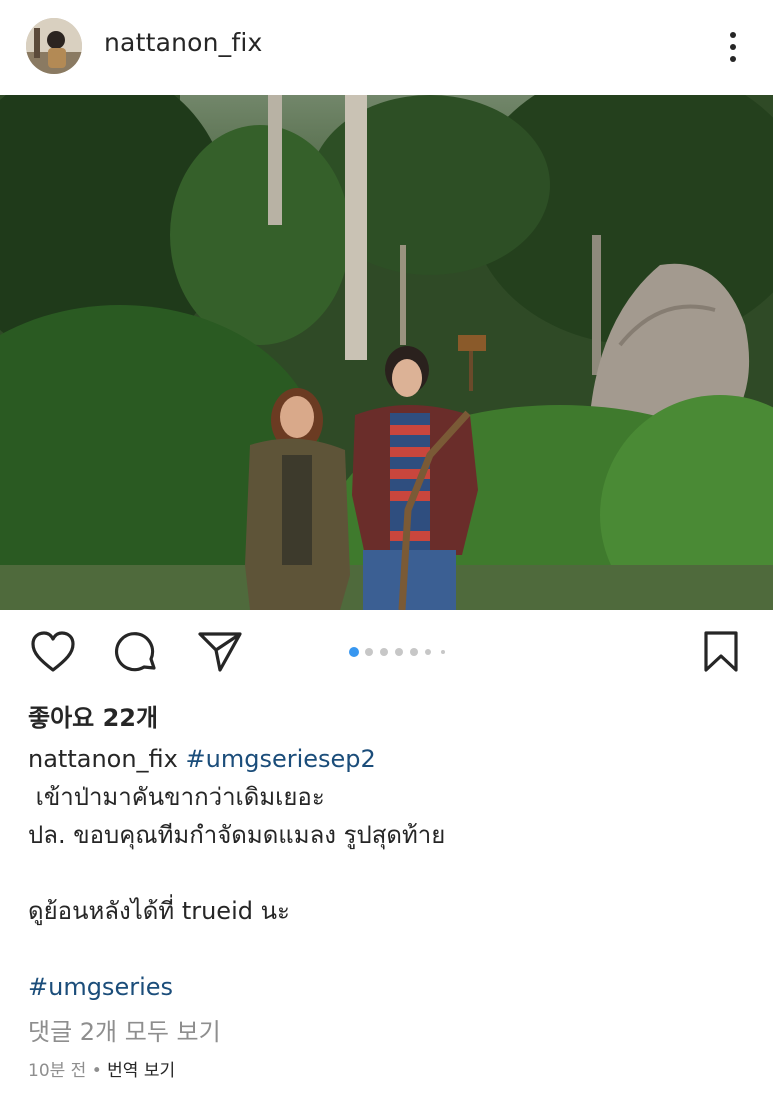 This screenshot has height=1100, width=773. I want to click on translate-link: 번역 보기, so click(141, 1071).